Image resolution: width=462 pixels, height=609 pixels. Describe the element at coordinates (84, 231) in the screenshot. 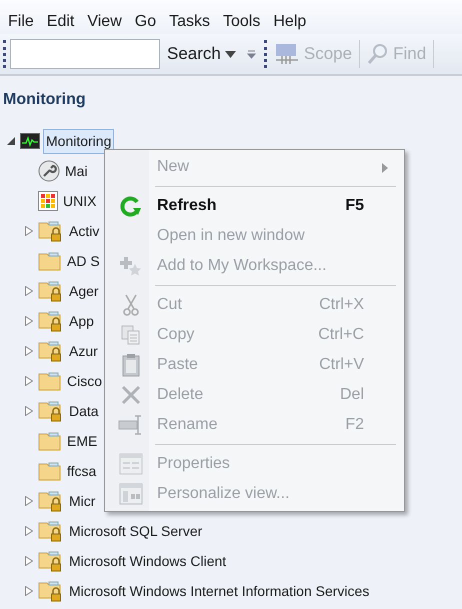

I see `tree-item: Activ` at that location.